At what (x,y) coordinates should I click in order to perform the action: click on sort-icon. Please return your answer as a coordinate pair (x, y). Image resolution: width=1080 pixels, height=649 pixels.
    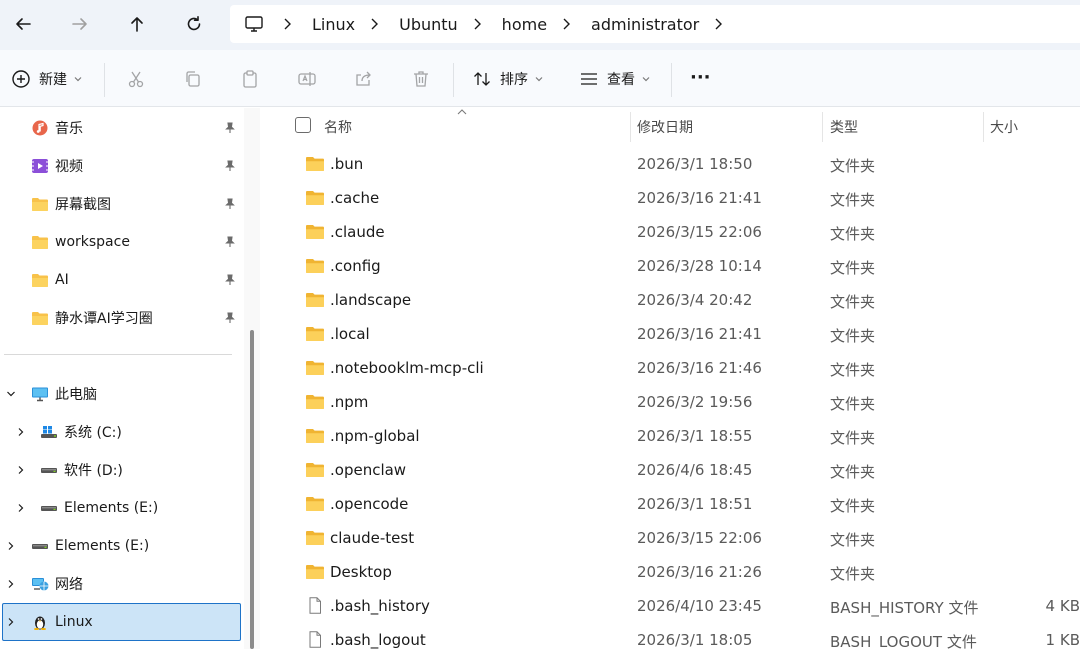
    Looking at the image, I should click on (482, 79).